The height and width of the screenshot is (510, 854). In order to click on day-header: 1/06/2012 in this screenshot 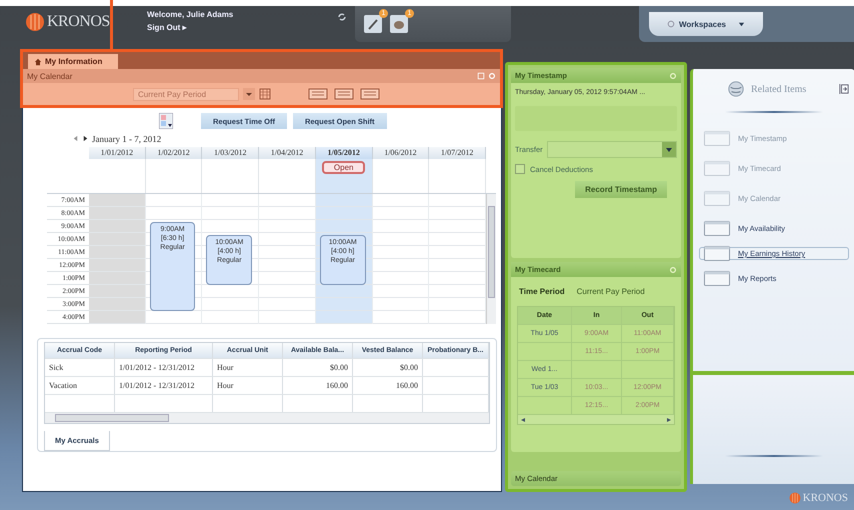, I will do `click(401, 153)`.